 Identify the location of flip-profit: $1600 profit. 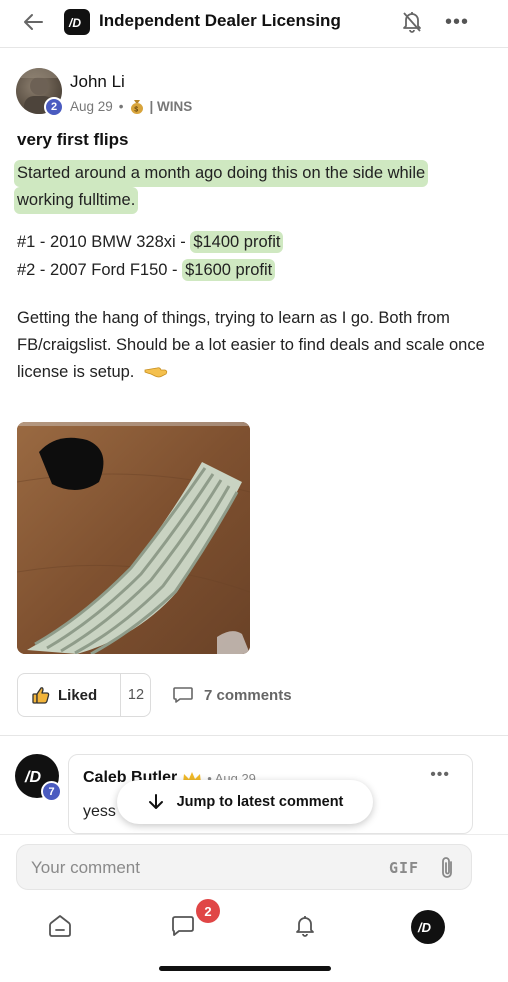
(229, 270).